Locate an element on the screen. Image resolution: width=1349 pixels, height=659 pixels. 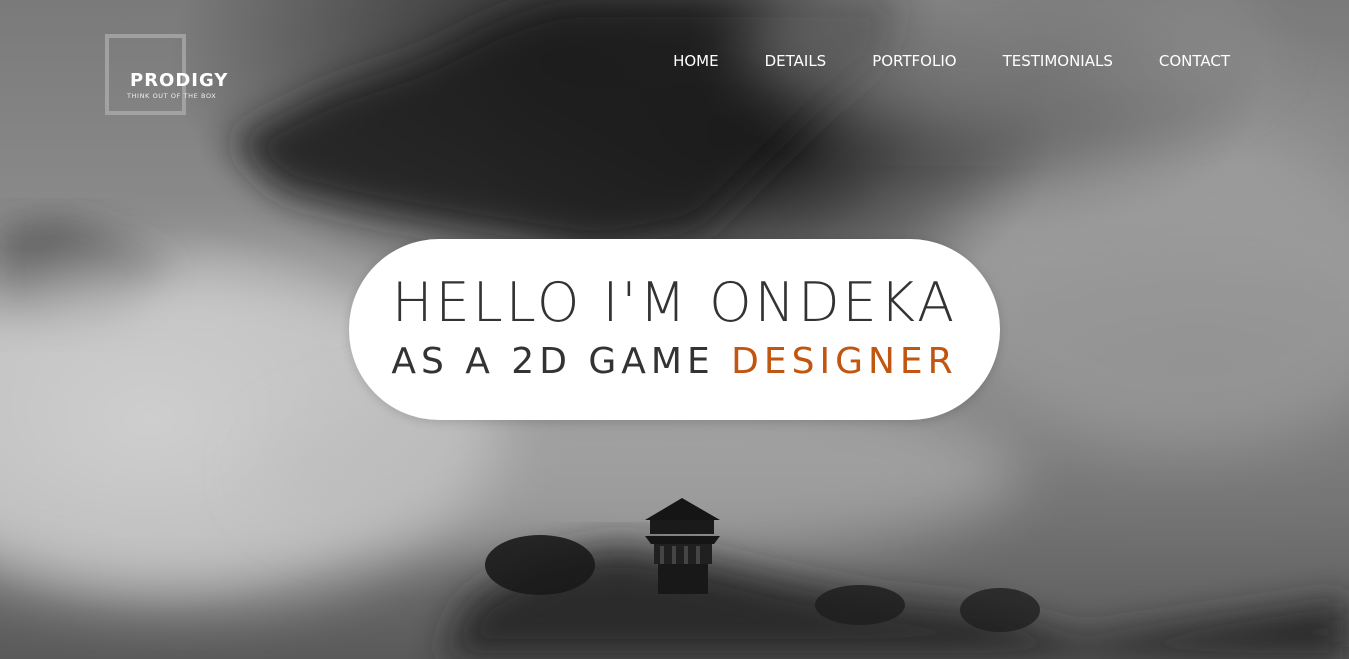
hero-intro-card: HELLO I'M ONDEKA AS A 2D GAME DESIGNER is located at coordinates (674, 329).